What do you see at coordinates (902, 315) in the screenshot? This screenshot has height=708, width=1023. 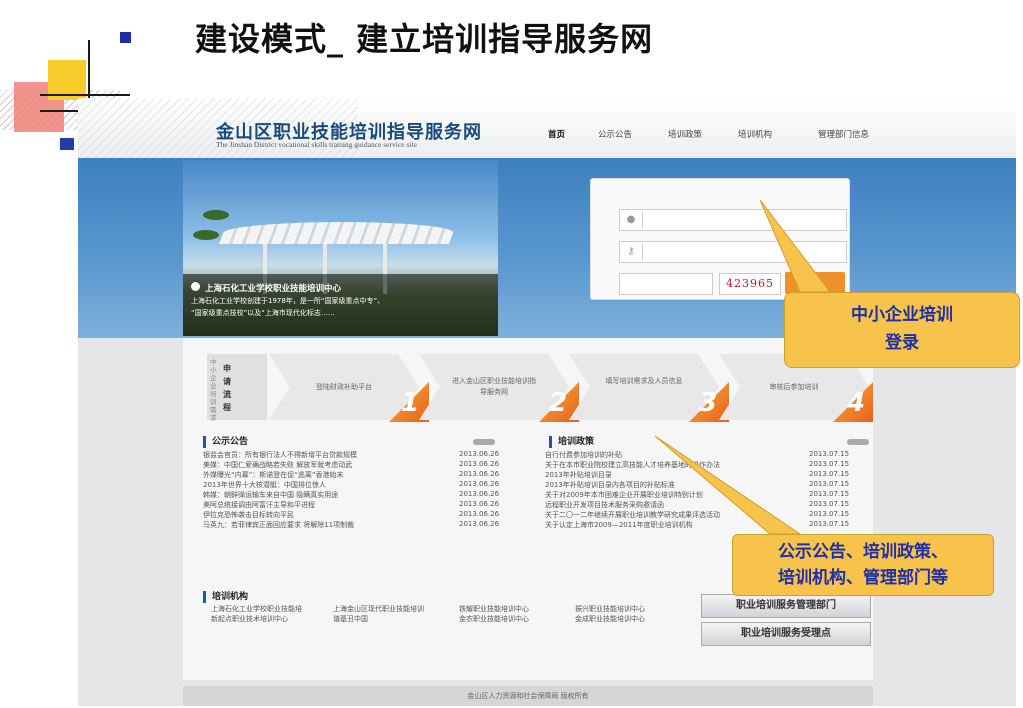 I see `callout-line: 中小企业培训` at bounding box center [902, 315].